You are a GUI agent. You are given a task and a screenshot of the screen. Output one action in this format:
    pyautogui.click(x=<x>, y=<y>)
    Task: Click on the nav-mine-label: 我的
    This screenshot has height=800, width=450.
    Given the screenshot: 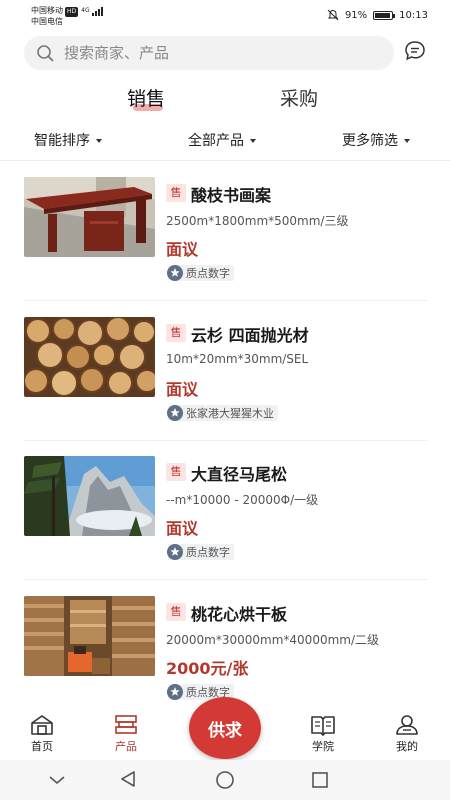 What is the action you would take?
    pyautogui.click(x=407, y=746)
    